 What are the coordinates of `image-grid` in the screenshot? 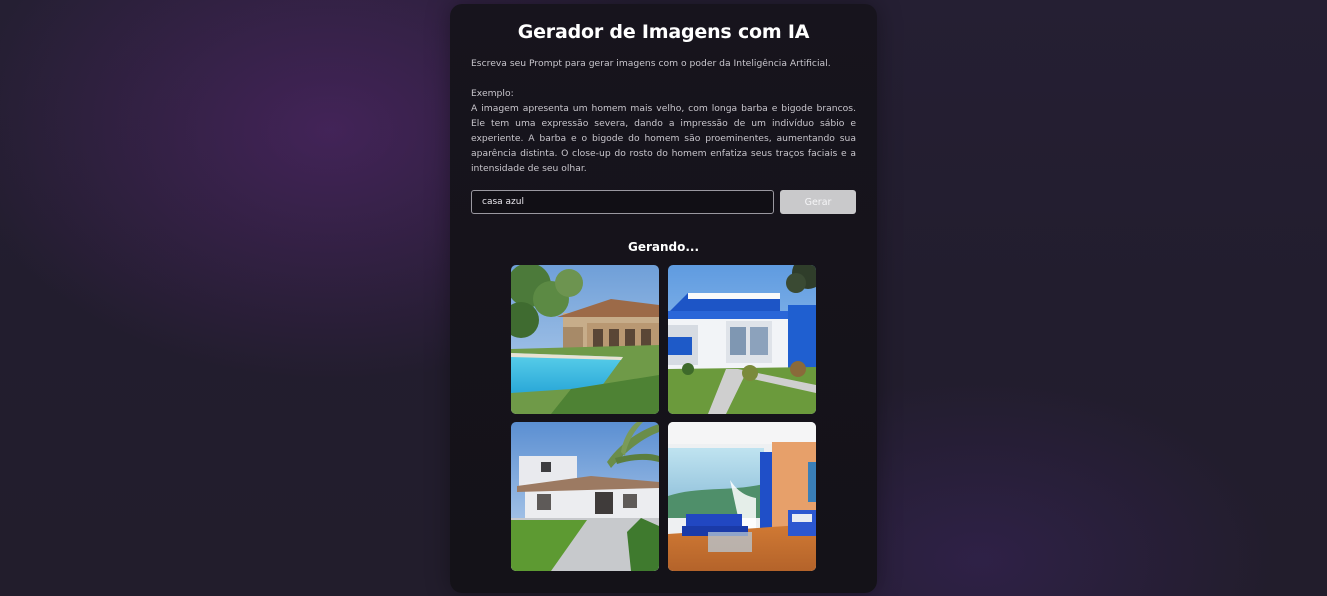 It's located at (663, 418).